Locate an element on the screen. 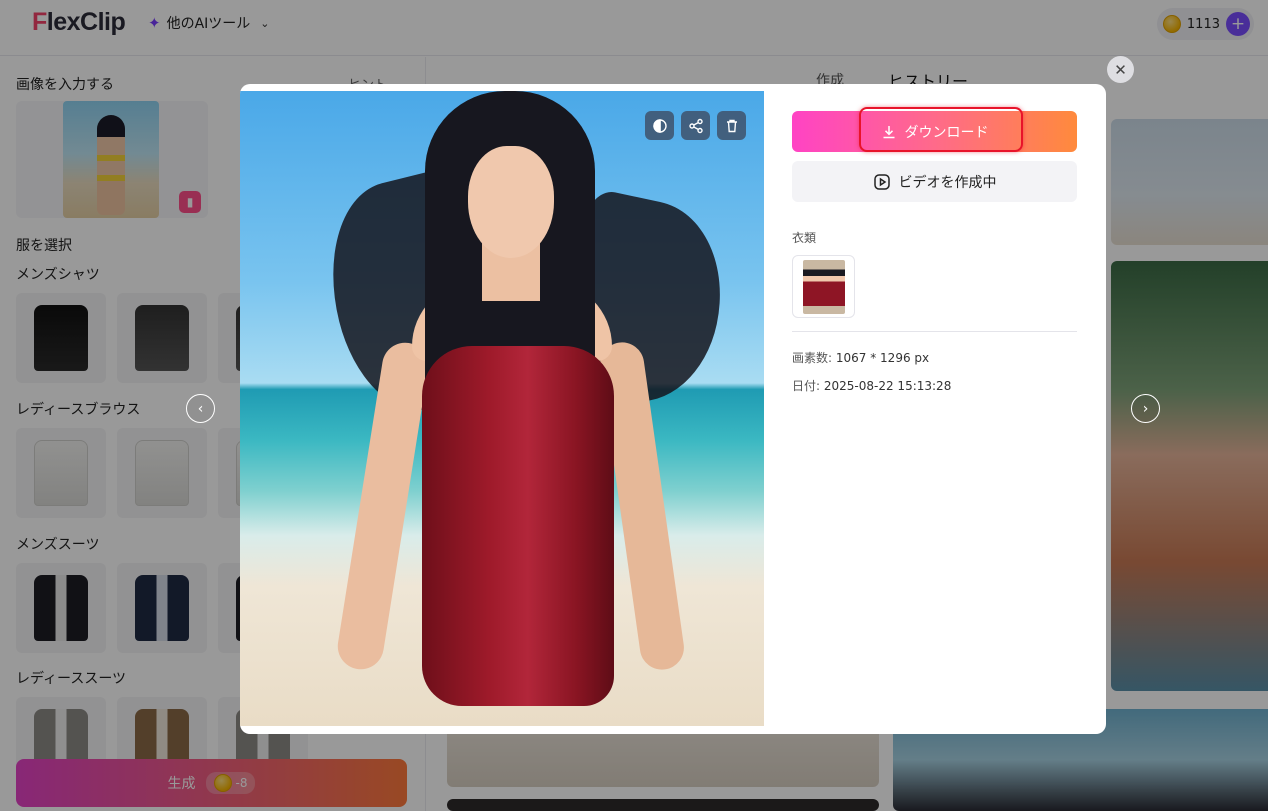 The height and width of the screenshot is (811, 1268). divider is located at coordinates (934, 331).